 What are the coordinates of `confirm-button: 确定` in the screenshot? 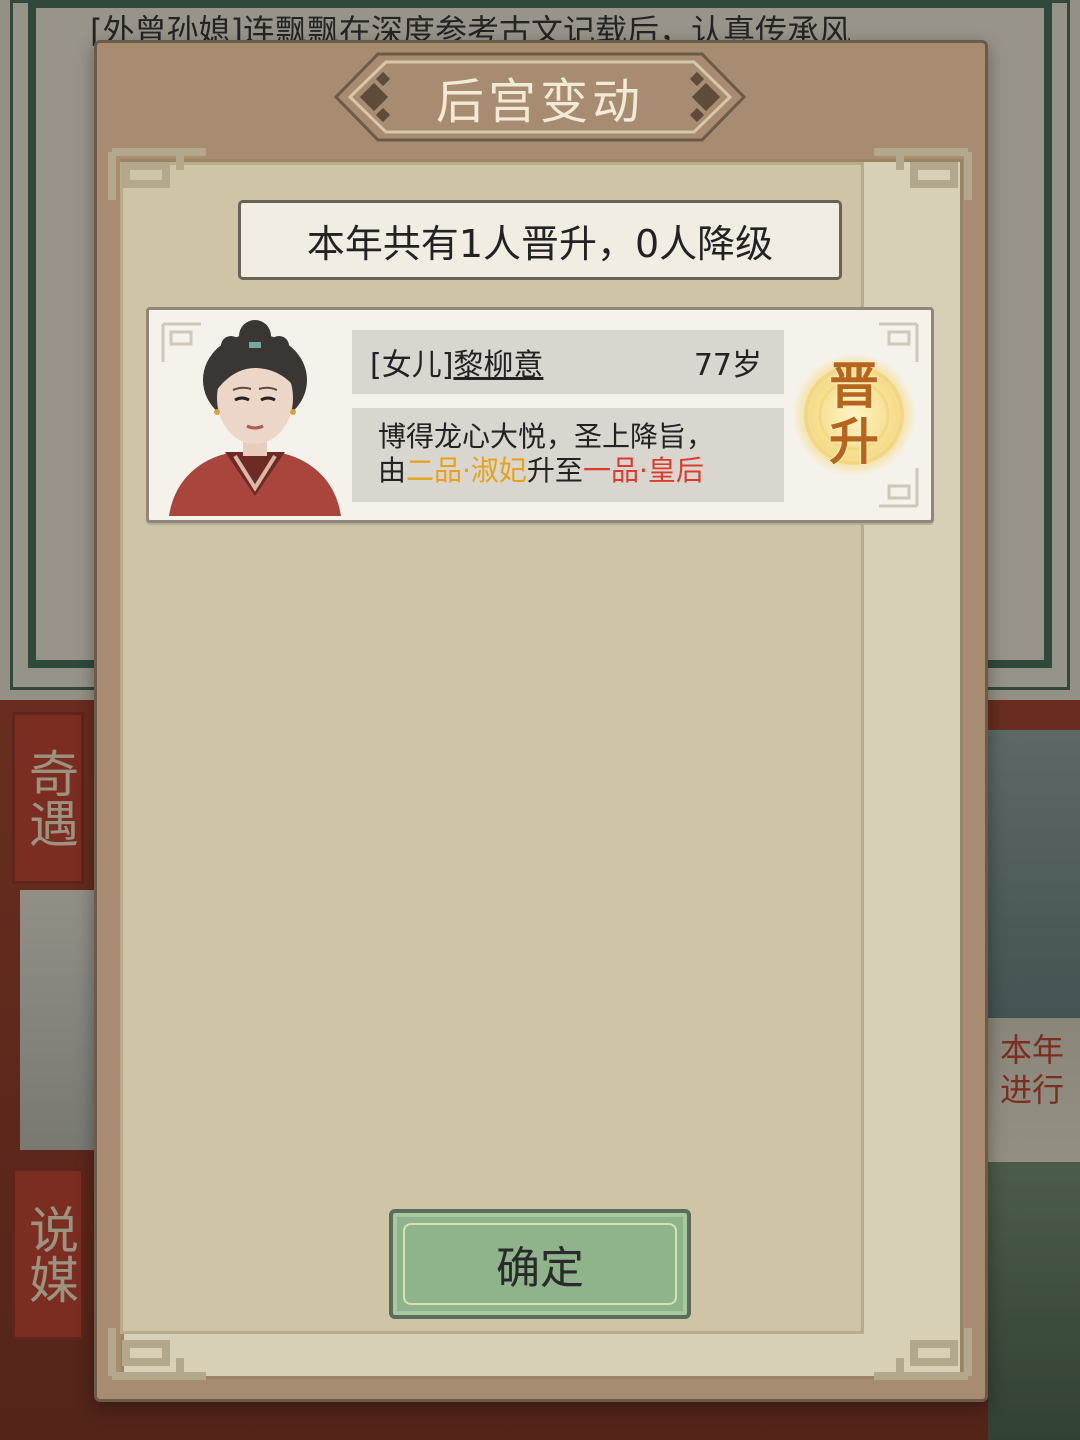 It's located at (540, 1264).